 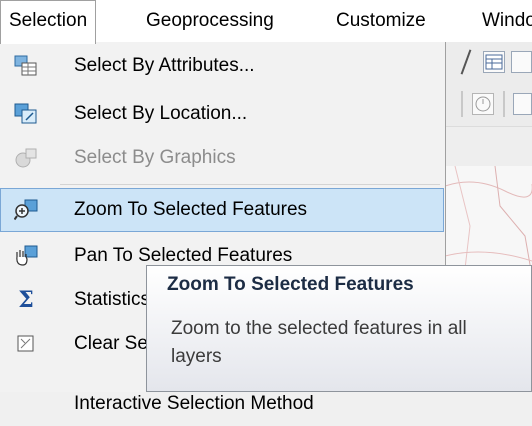 I want to click on select-by-location-icon, so click(x=26, y=114).